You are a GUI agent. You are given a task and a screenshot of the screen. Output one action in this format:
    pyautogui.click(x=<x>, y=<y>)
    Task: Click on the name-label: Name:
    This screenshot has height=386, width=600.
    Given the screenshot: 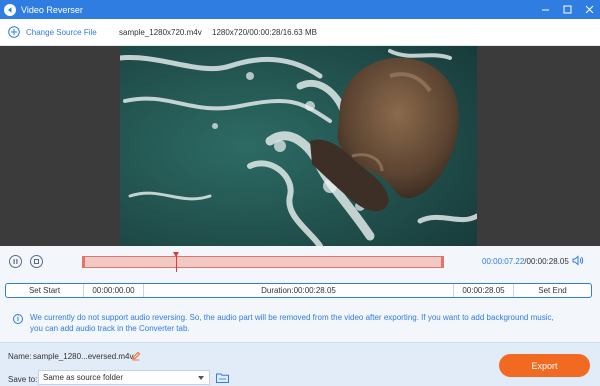 What is the action you would take?
    pyautogui.click(x=20, y=356)
    